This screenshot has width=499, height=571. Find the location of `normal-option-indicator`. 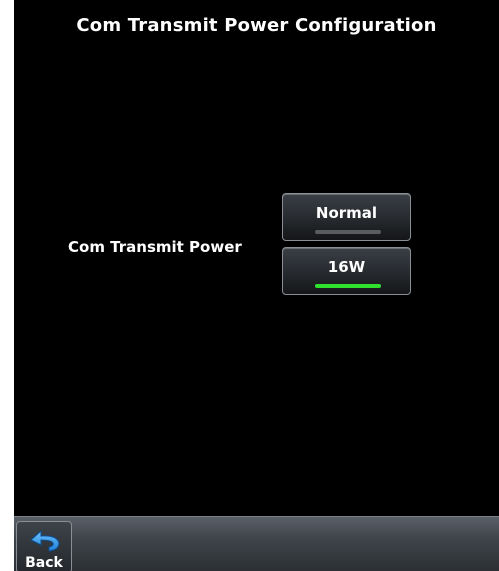

normal-option-indicator is located at coordinates (348, 232).